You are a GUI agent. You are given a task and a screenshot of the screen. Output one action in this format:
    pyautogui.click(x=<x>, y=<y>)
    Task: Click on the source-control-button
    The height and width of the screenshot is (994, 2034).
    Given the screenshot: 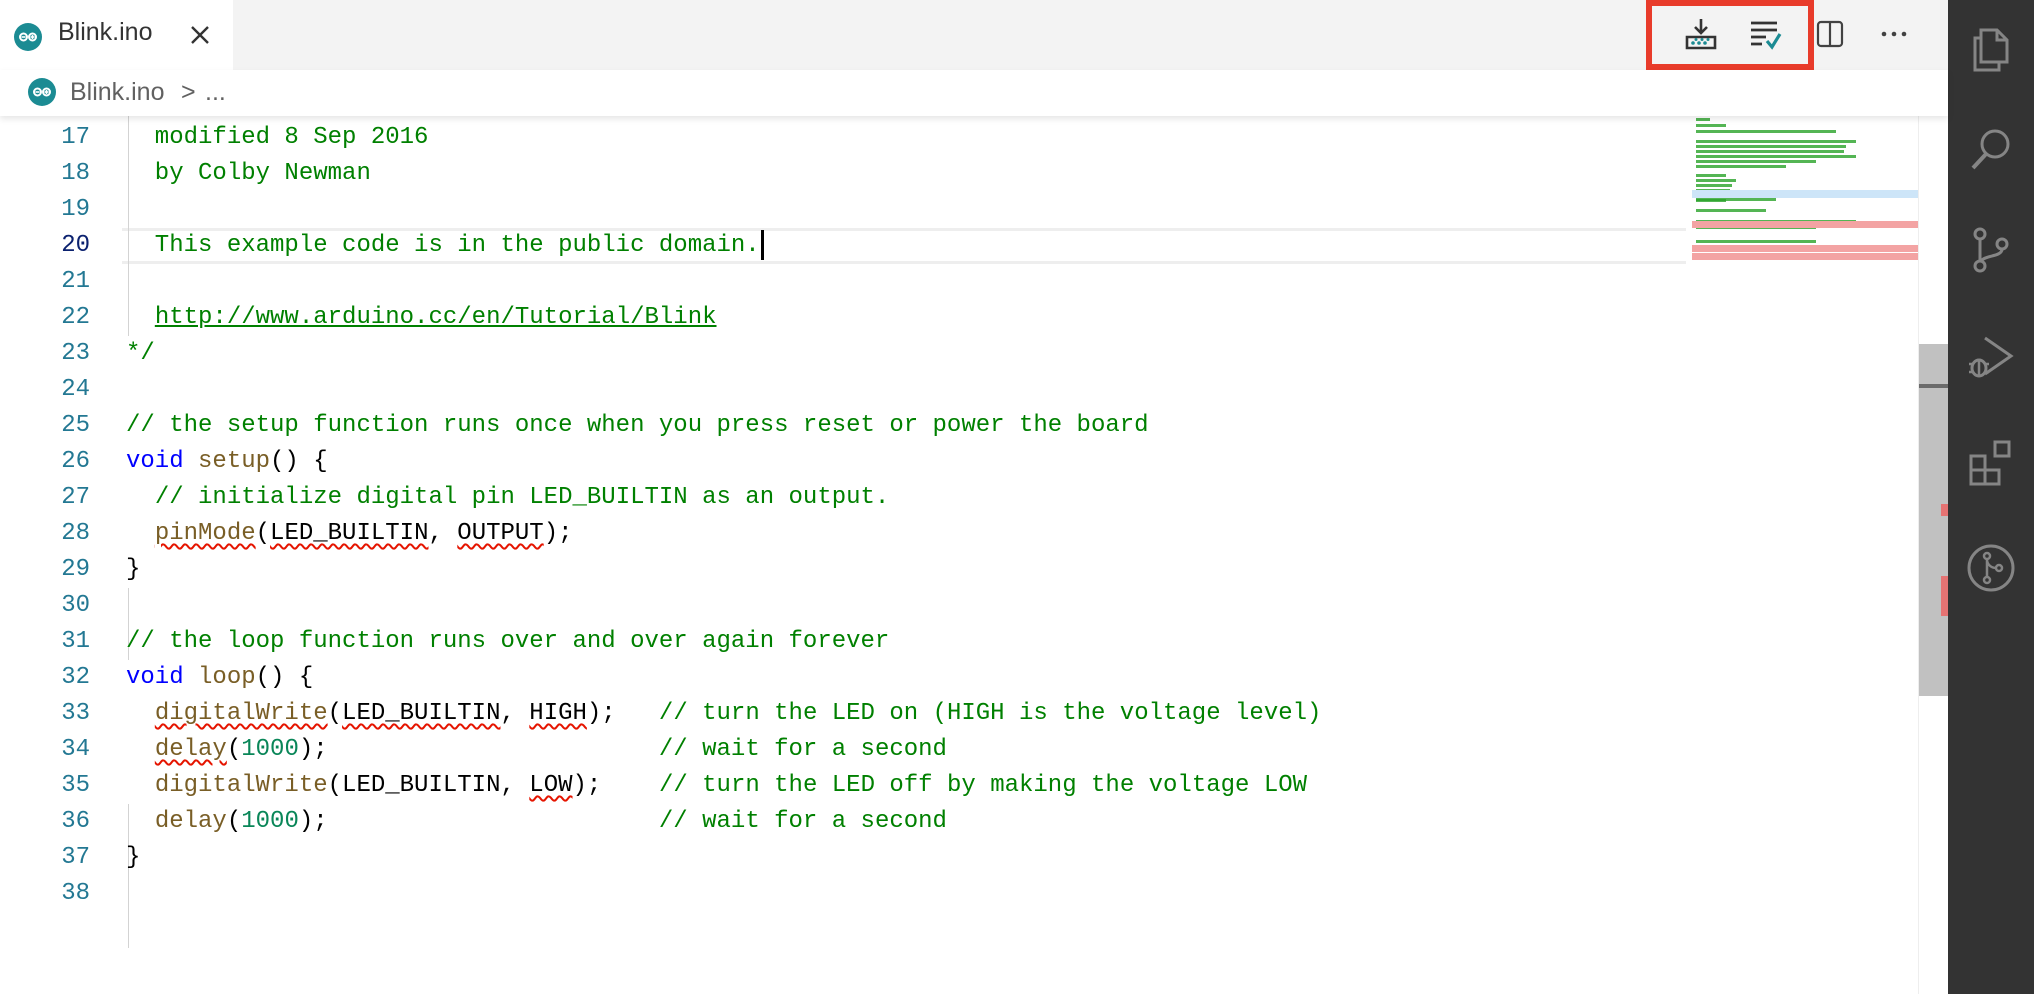 What is the action you would take?
    pyautogui.click(x=1991, y=250)
    